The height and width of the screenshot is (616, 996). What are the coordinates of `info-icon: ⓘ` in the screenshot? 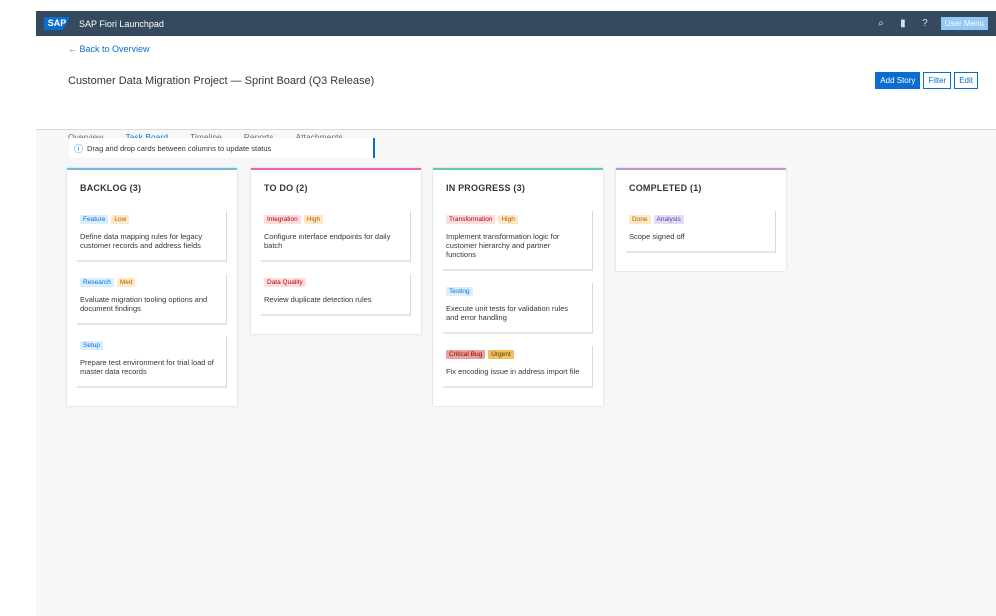 It's located at (79, 148).